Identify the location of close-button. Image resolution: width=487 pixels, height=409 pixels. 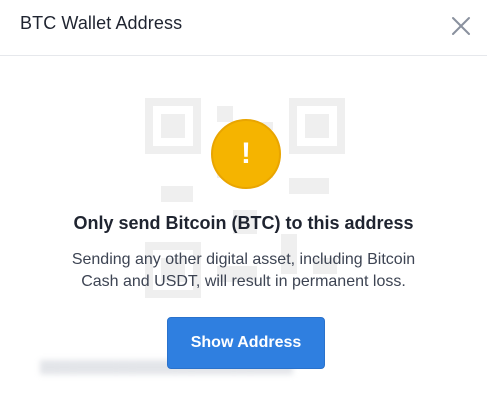
(461, 26).